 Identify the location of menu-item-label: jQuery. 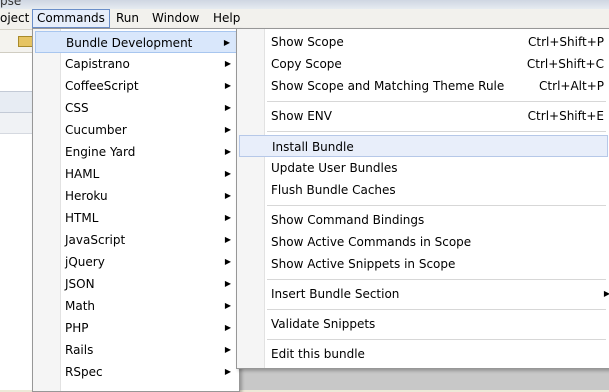
(85, 262).